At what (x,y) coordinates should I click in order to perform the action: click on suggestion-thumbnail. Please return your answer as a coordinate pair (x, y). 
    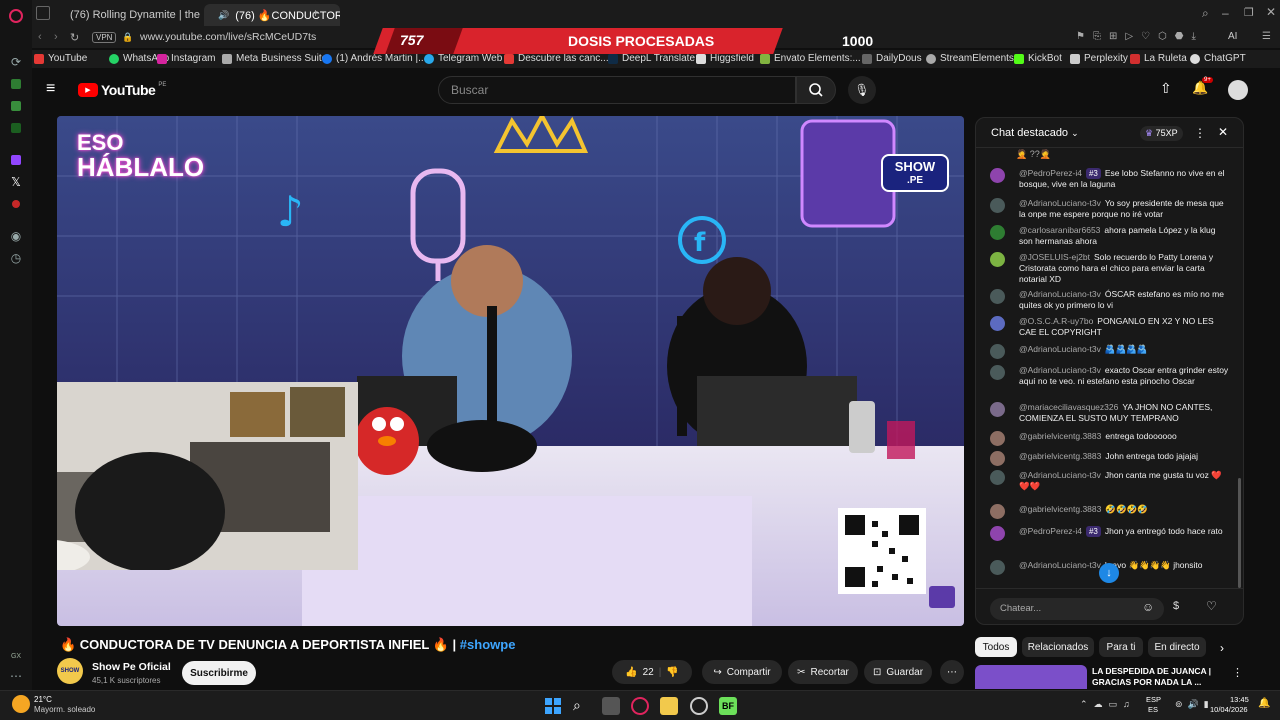
    Looking at the image, I should click on (1031, 677).